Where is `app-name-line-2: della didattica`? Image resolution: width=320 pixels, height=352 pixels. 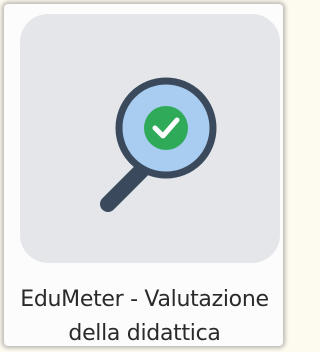 app-name-line-2: della didattica is located at coordinates (144, 333).